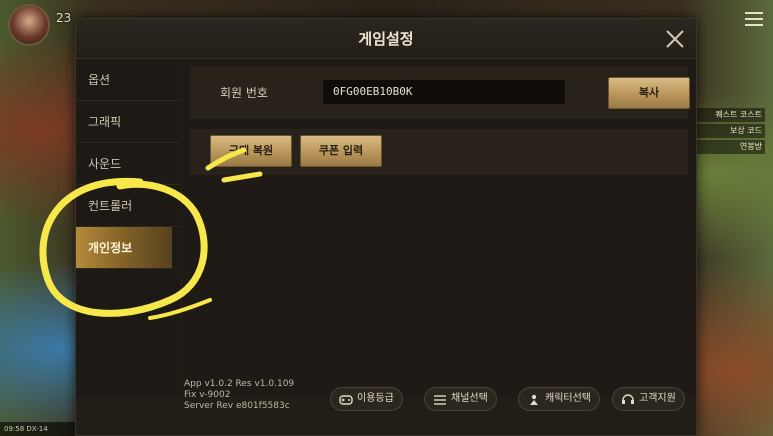 This screenshot has height=436, width=773. I want to click on character-select-label: 캐릭터선택, so click(568, 398).